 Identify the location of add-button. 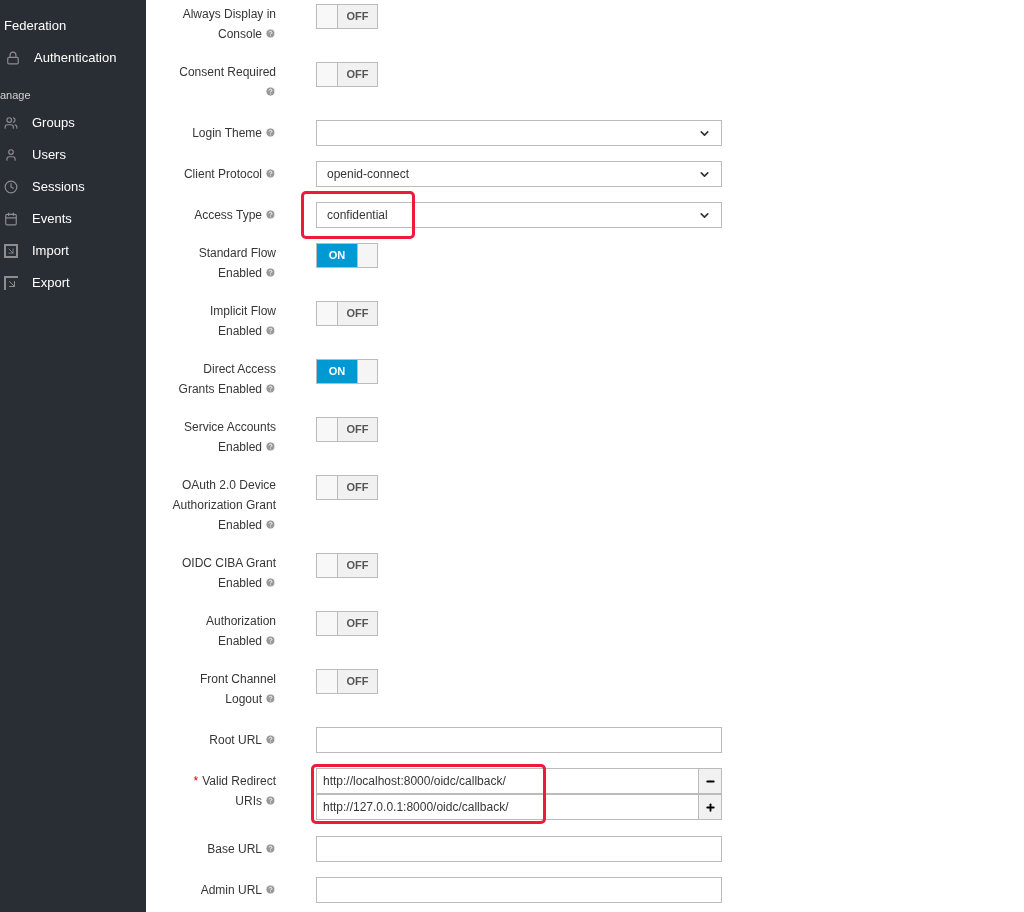
(710, 807).